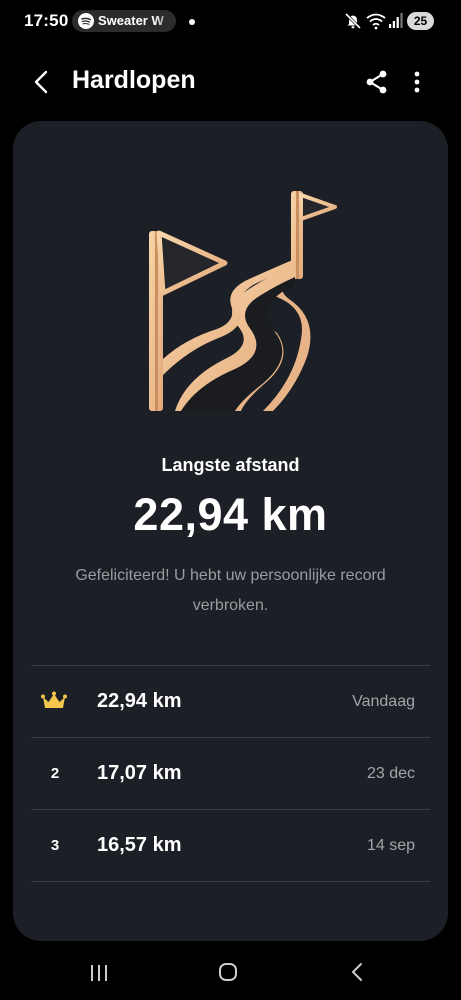  What do you see at coordinates (46, 20) in the screenshot?
I see `status-time: 17:50` at bounding box center [46, 20].